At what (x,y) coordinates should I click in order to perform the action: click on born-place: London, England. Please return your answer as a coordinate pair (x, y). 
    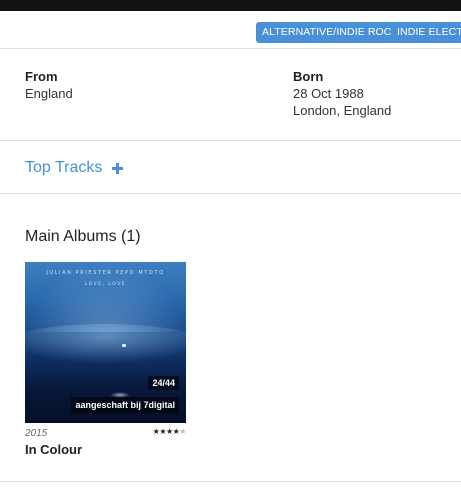
    Looking at the image, I should click on (342, 110).